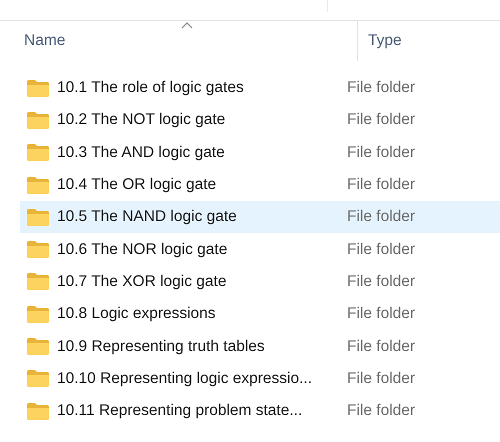 The image size is (500, 442). What do you see at coordinates (260, 314) in the screenshot?
I see `folder-row: 10.8 Logic expressions File folder` at bounding box center [260, 314].